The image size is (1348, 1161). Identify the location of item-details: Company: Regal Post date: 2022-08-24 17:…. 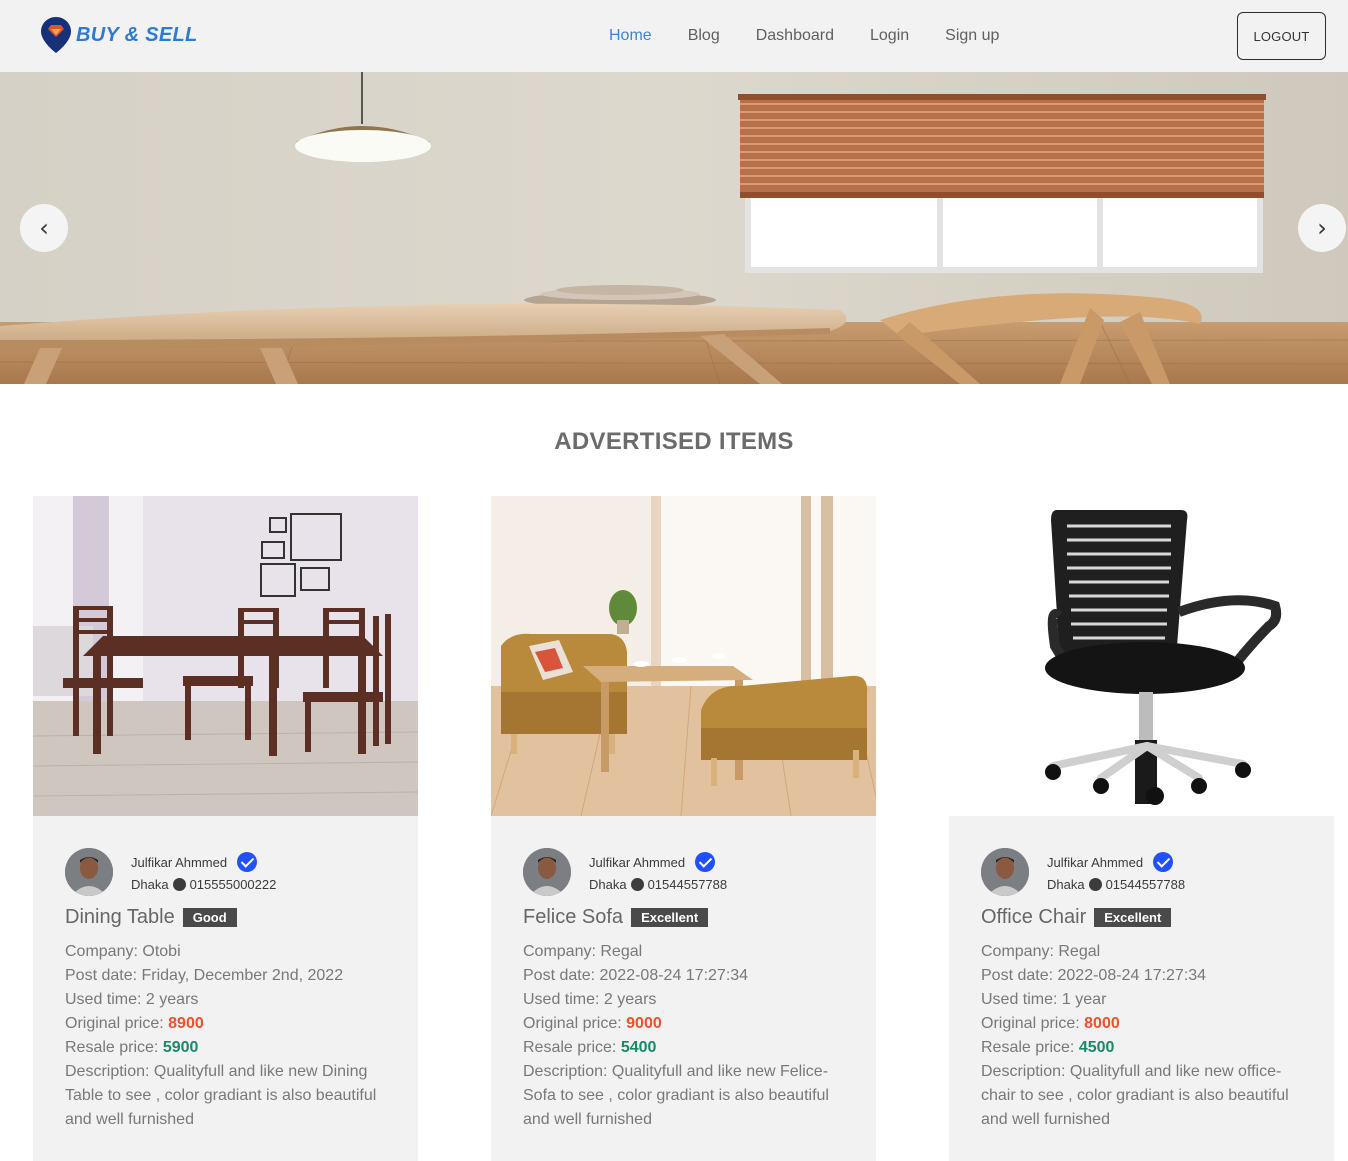
(1144, 1036).